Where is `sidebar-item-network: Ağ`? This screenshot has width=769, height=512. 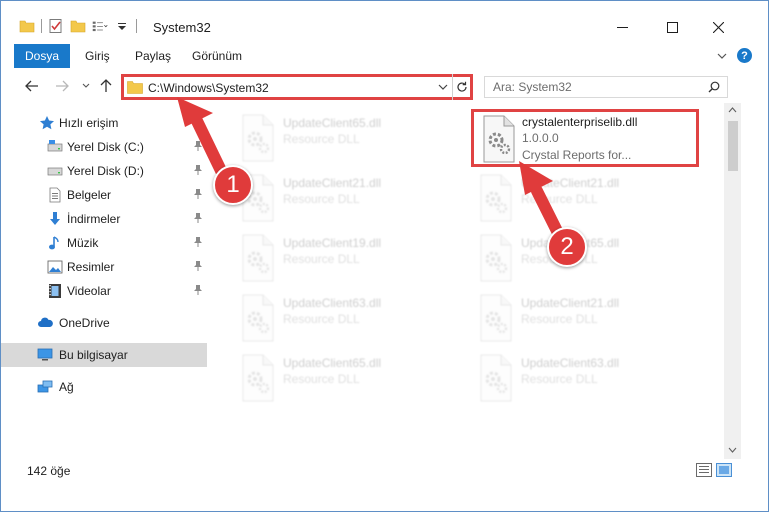
sidebar-item-network: Ağ is located at coordinates (104, 387).